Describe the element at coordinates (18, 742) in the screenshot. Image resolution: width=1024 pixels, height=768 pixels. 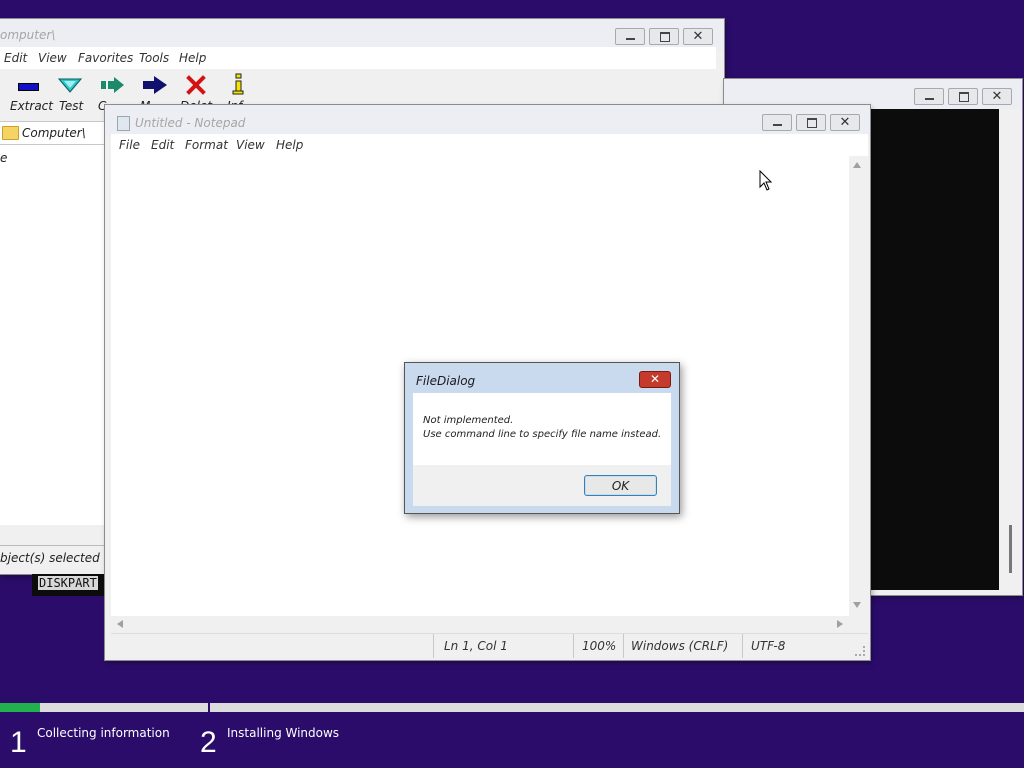
I see `step-number: 1` at that location.